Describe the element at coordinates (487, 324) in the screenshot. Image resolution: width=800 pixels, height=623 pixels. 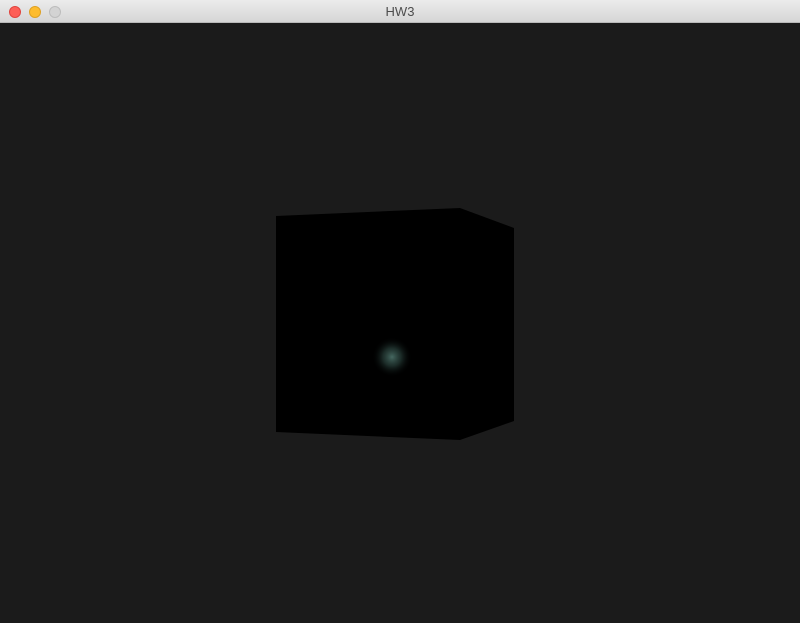
I see `cube-right-face` at that location.